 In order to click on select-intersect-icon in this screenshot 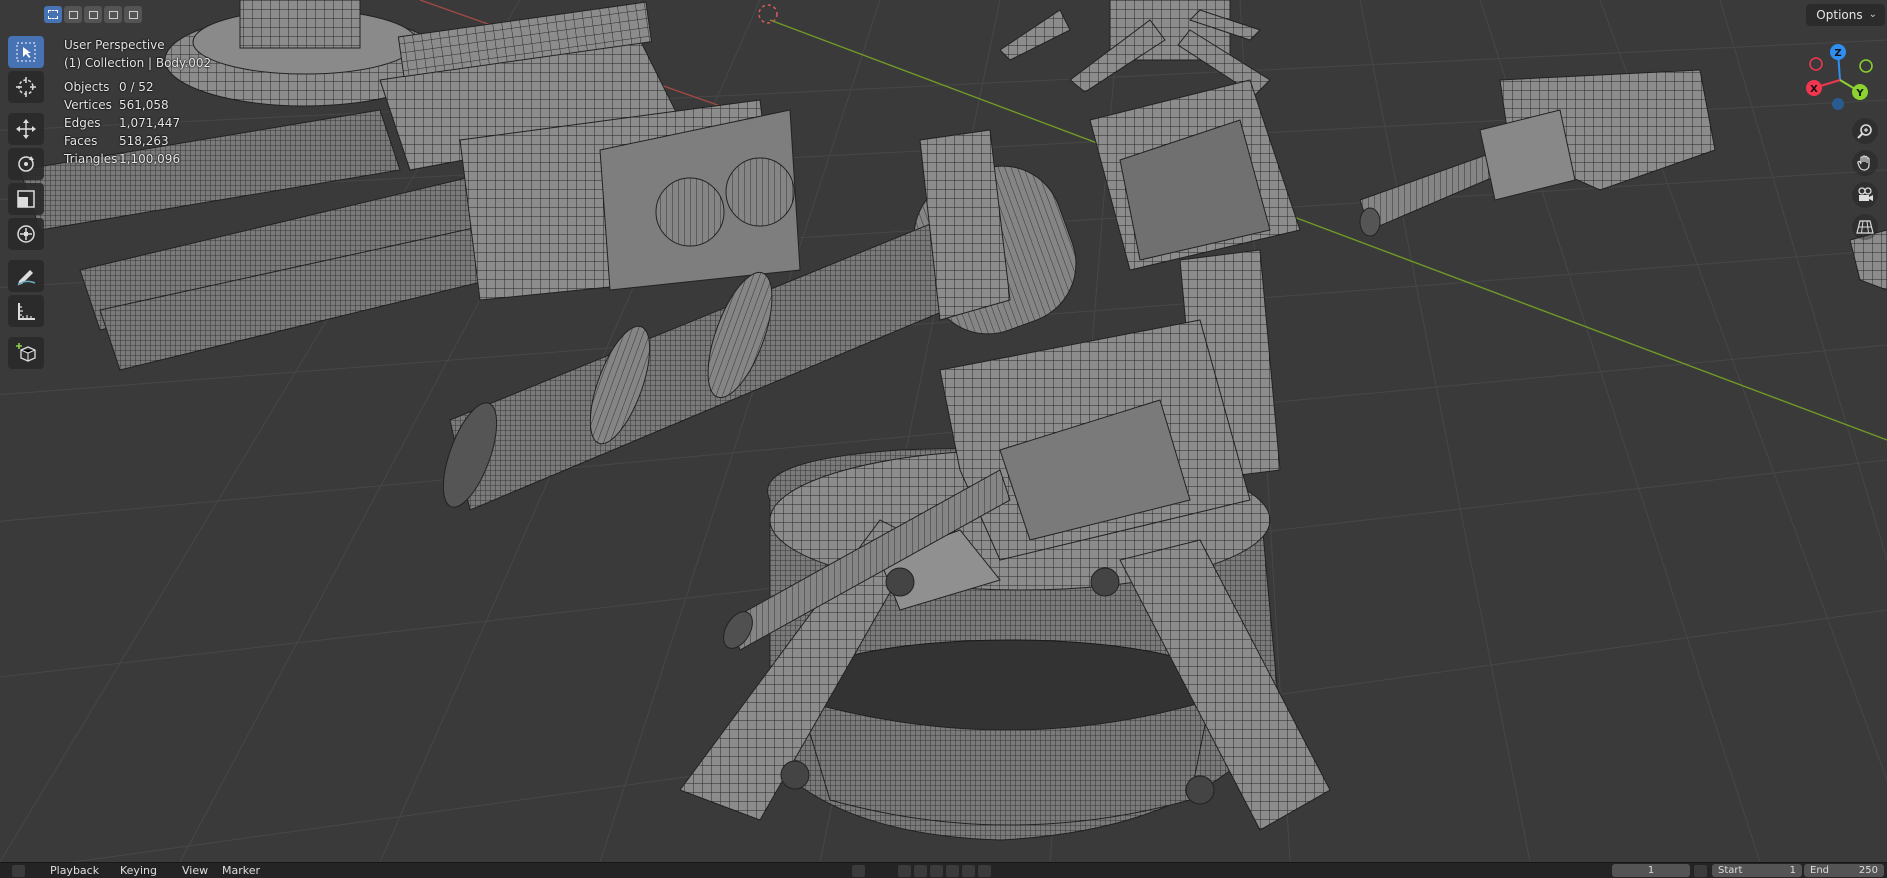, I will do `click(133, 14)`.